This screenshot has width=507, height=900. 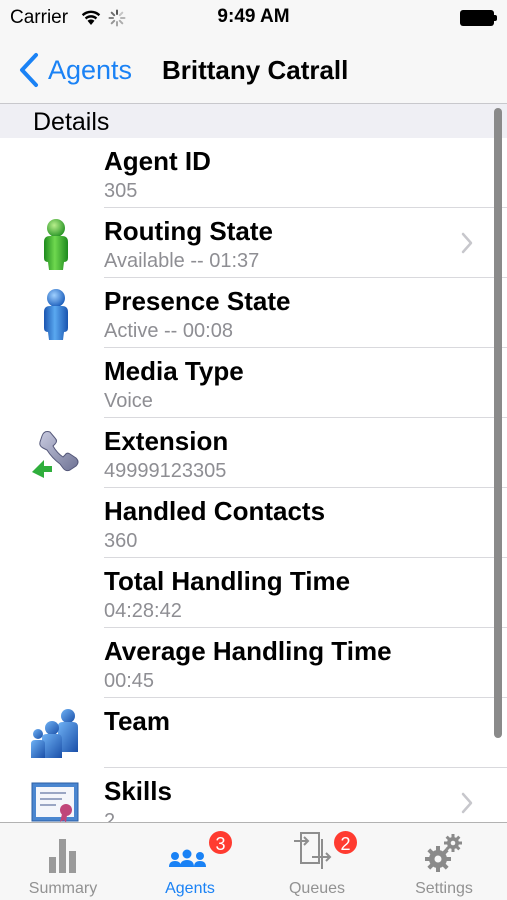 I want to click on back-button: Agents, so click(x=75, y=70).